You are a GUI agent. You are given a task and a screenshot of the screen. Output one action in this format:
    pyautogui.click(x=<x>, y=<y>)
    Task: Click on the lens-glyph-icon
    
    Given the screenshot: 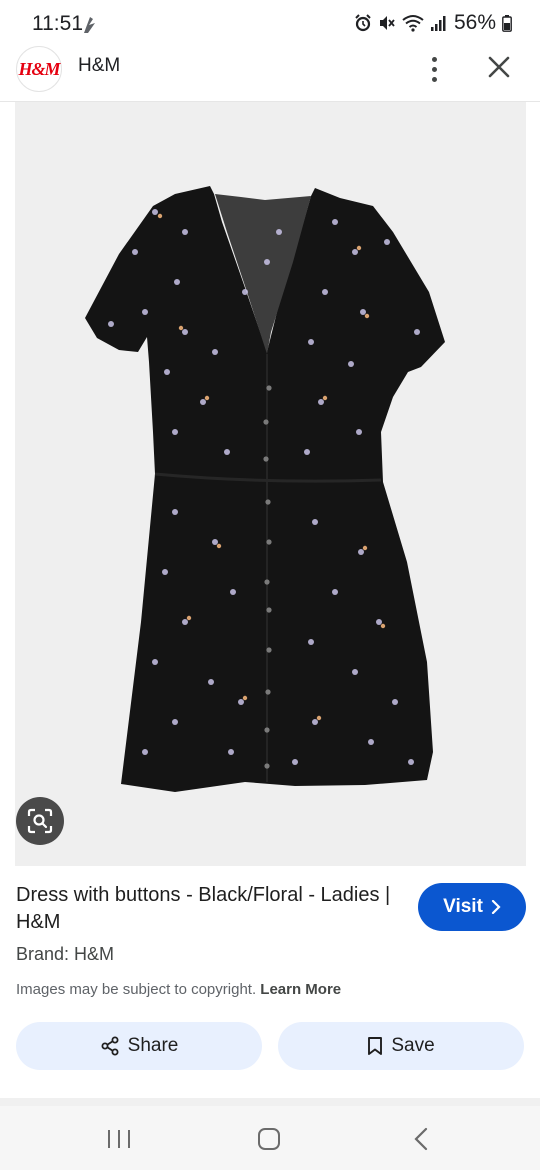 What is the action you would take?
    pyautogui.click(x=40, y=821)
    